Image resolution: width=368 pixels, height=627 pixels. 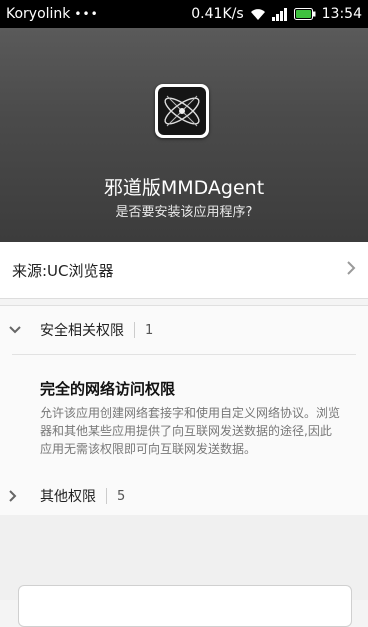 I want to click on divider, so click(x=184, y=354).